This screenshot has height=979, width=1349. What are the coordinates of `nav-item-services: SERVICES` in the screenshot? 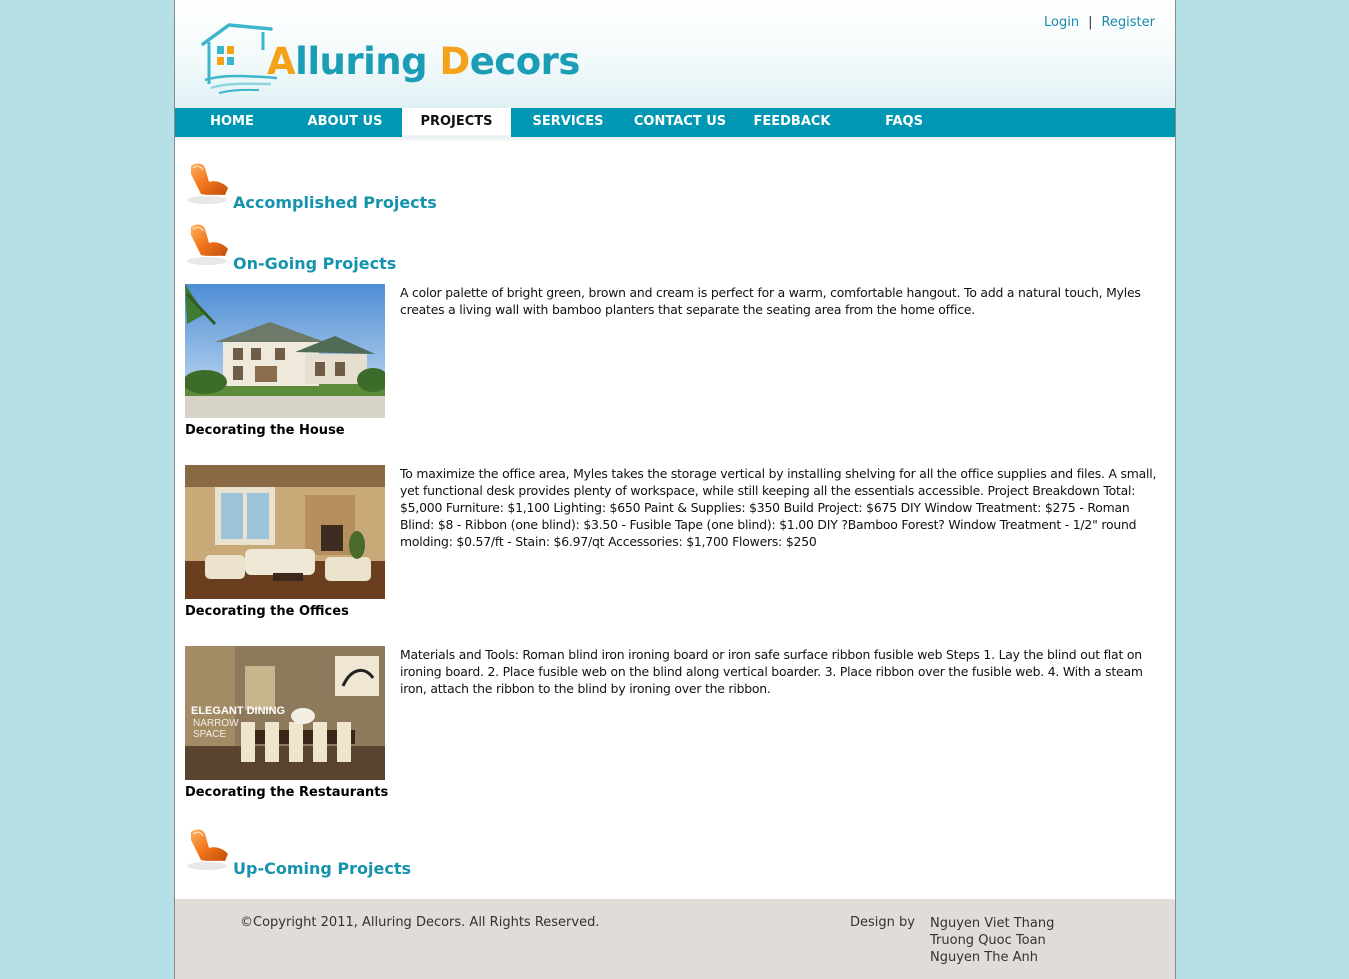 It's located at (568, 122).